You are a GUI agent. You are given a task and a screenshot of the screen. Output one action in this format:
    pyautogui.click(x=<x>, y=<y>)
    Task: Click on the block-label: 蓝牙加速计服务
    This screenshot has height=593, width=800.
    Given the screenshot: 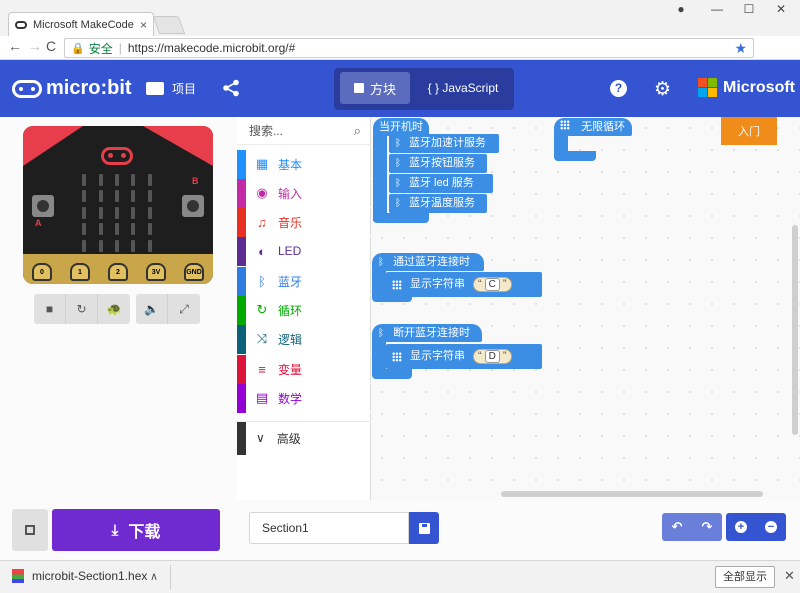 What is the action you would take?
    pyautogui.click(x=447, y=143)
    